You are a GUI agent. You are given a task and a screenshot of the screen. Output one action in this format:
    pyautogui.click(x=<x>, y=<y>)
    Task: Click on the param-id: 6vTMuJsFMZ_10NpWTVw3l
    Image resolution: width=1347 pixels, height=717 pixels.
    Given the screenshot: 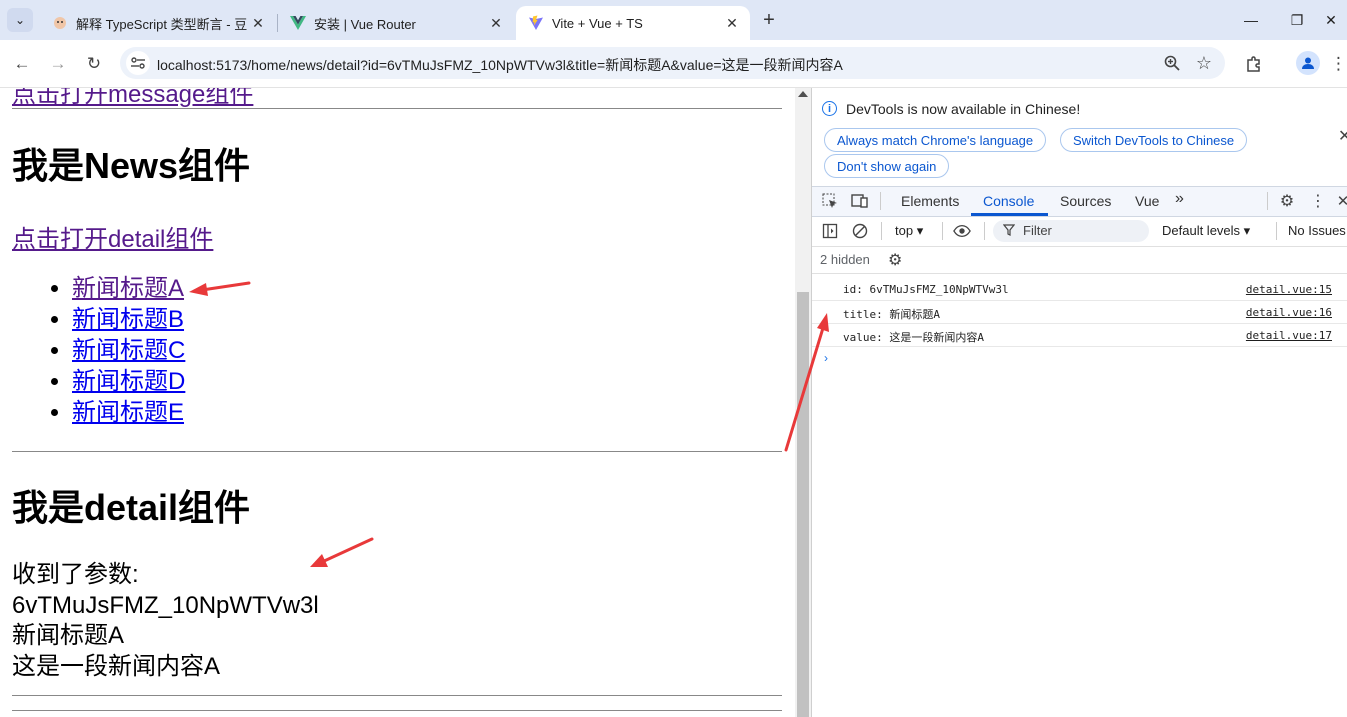 What is the action you would take?
    pyautogui.click(x=165, y=605)
    